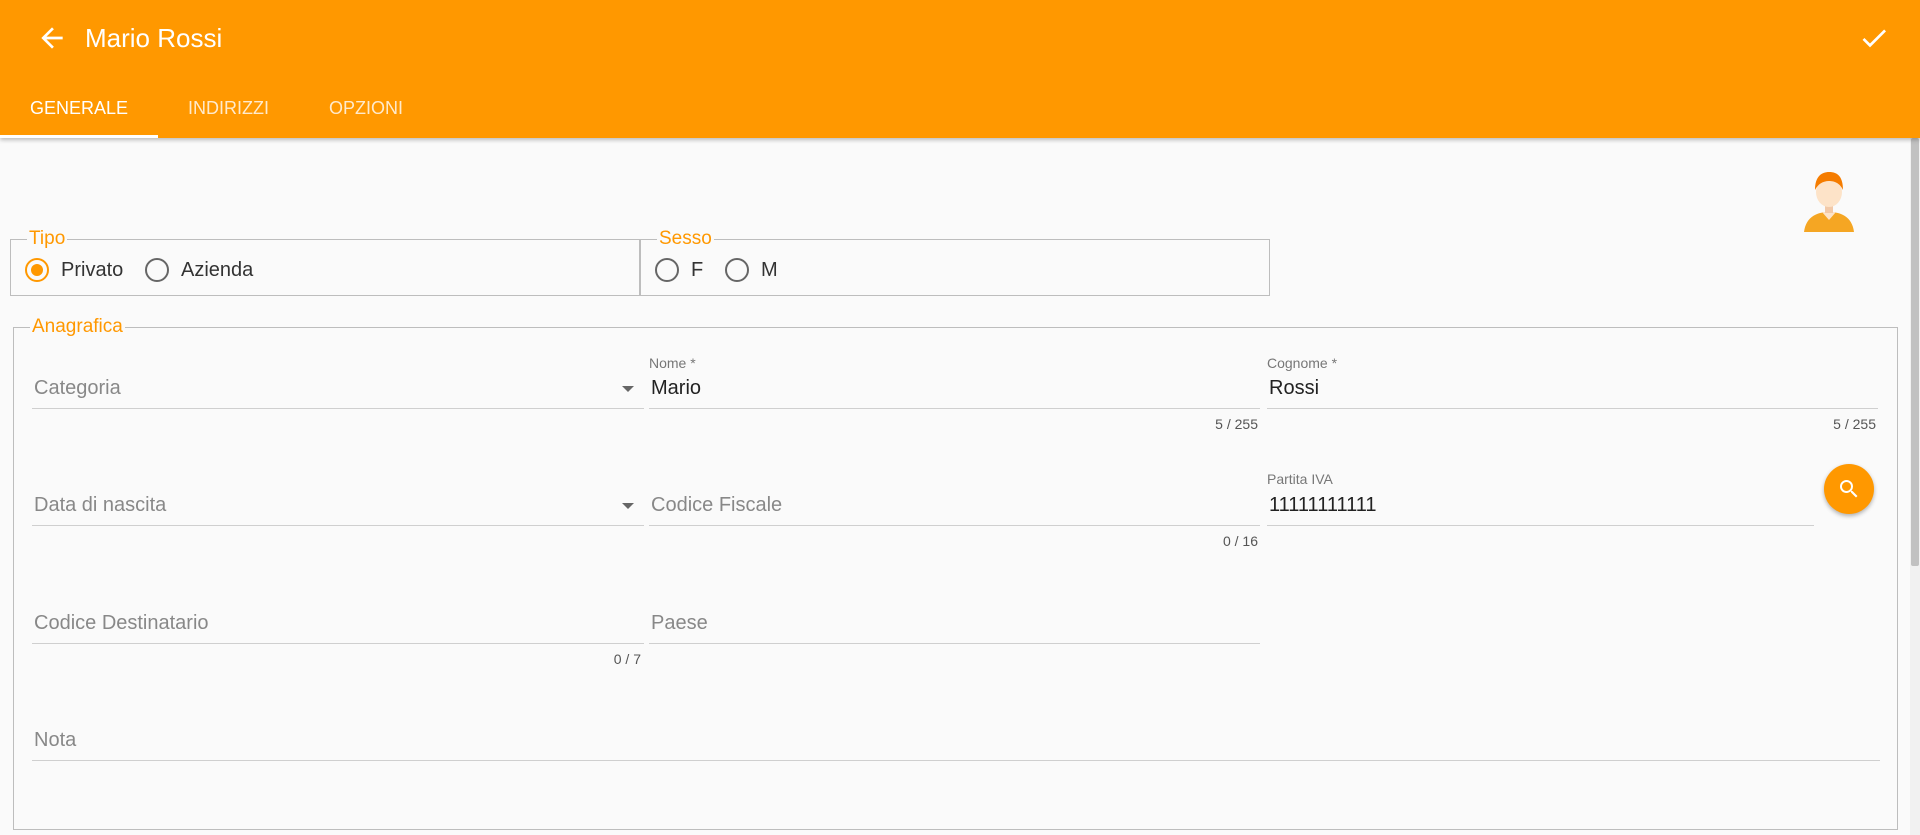 The height and width of the screenshot is (835, 1920). What do you see at coordinates (228, 111) in the screenshot?
I see `tab-indirizzi: INDIRIZZI` at bounding box center [228, 111].